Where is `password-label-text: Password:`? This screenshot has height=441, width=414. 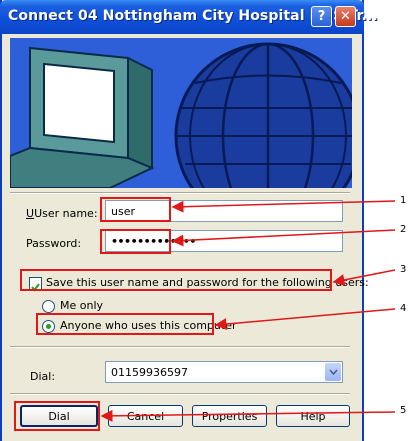
password-label-text: Password: is located at coordinates (54, 243).